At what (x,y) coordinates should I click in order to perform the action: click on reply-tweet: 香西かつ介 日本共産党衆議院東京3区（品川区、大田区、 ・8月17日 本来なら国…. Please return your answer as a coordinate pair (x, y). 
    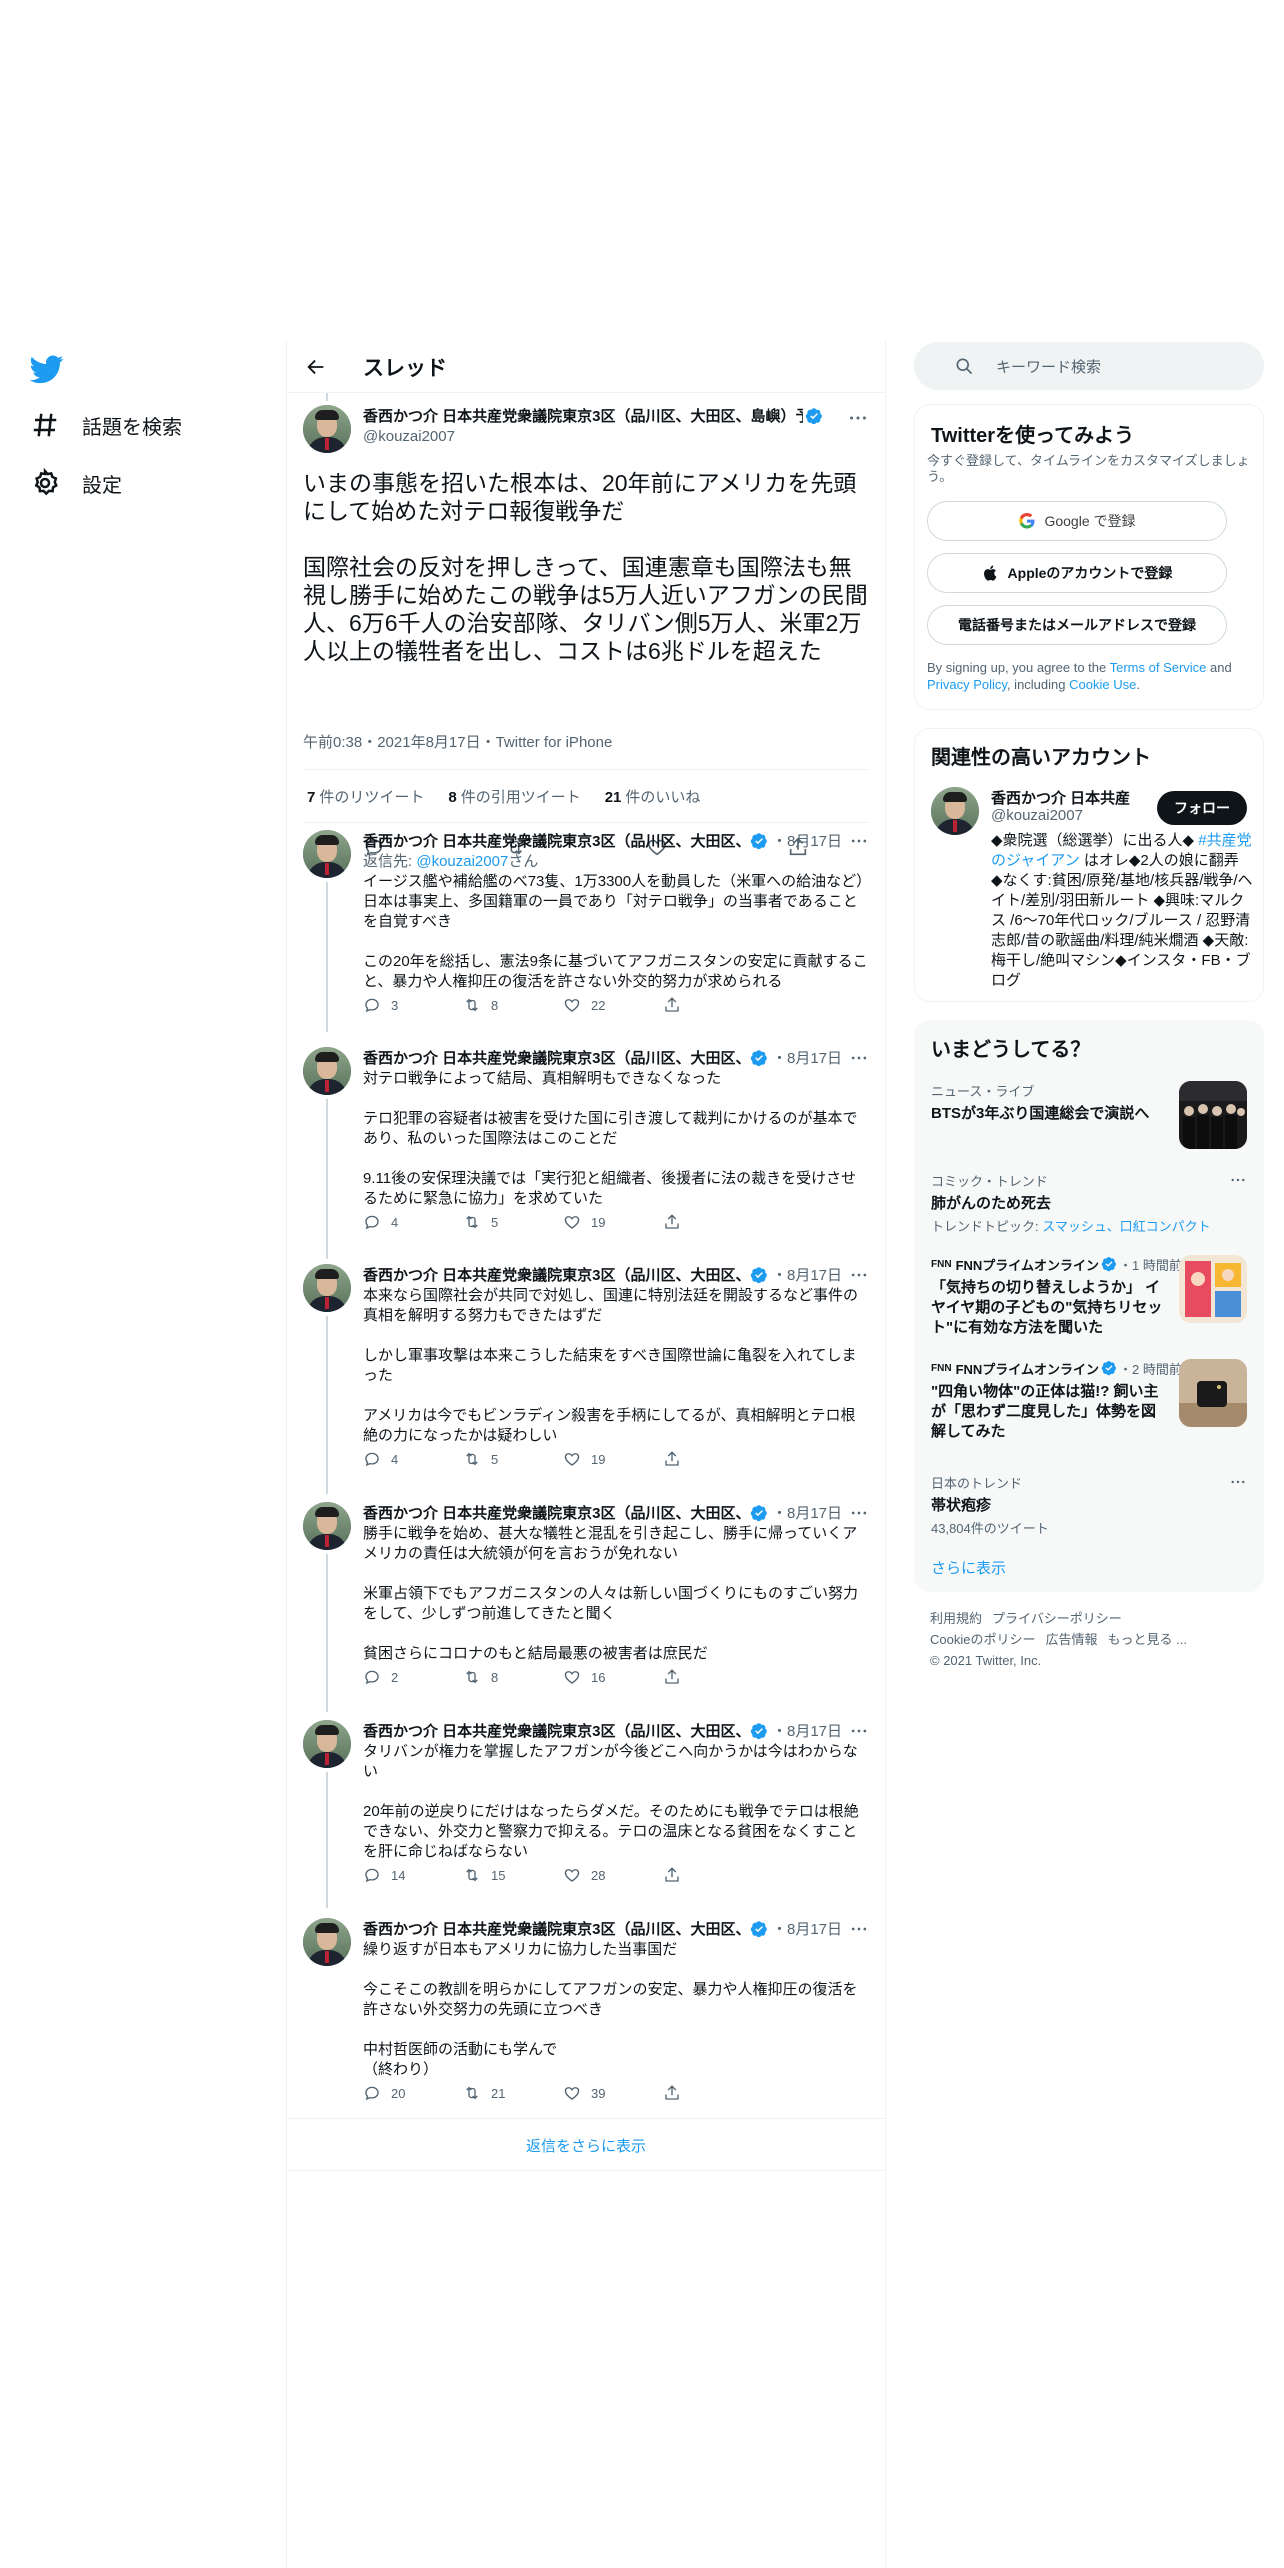
    Looking at the image, I should click on (586, 1373).